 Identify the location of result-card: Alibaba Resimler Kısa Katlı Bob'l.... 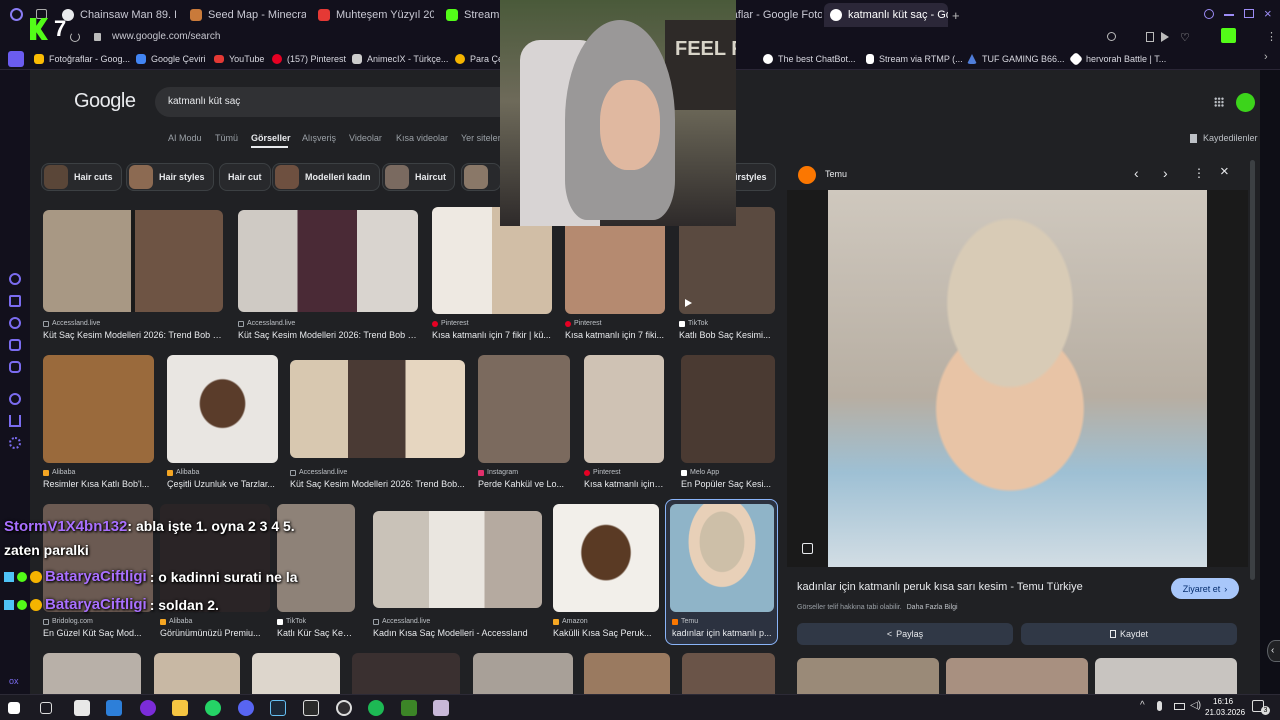
(98, 422).